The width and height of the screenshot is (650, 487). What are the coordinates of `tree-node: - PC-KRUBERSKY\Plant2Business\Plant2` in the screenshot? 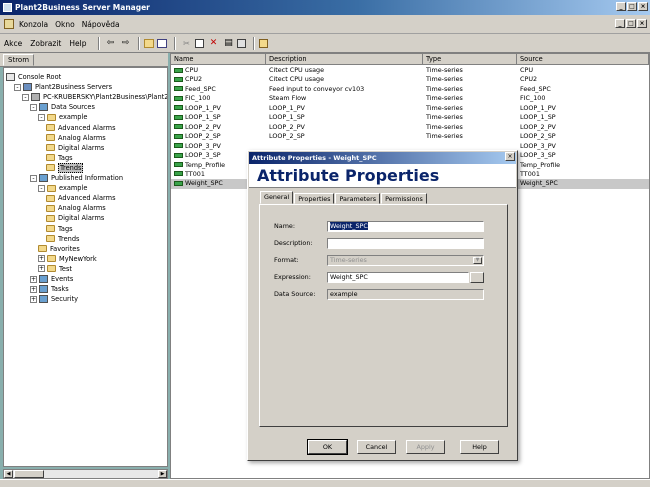 It's located at (94, 97).